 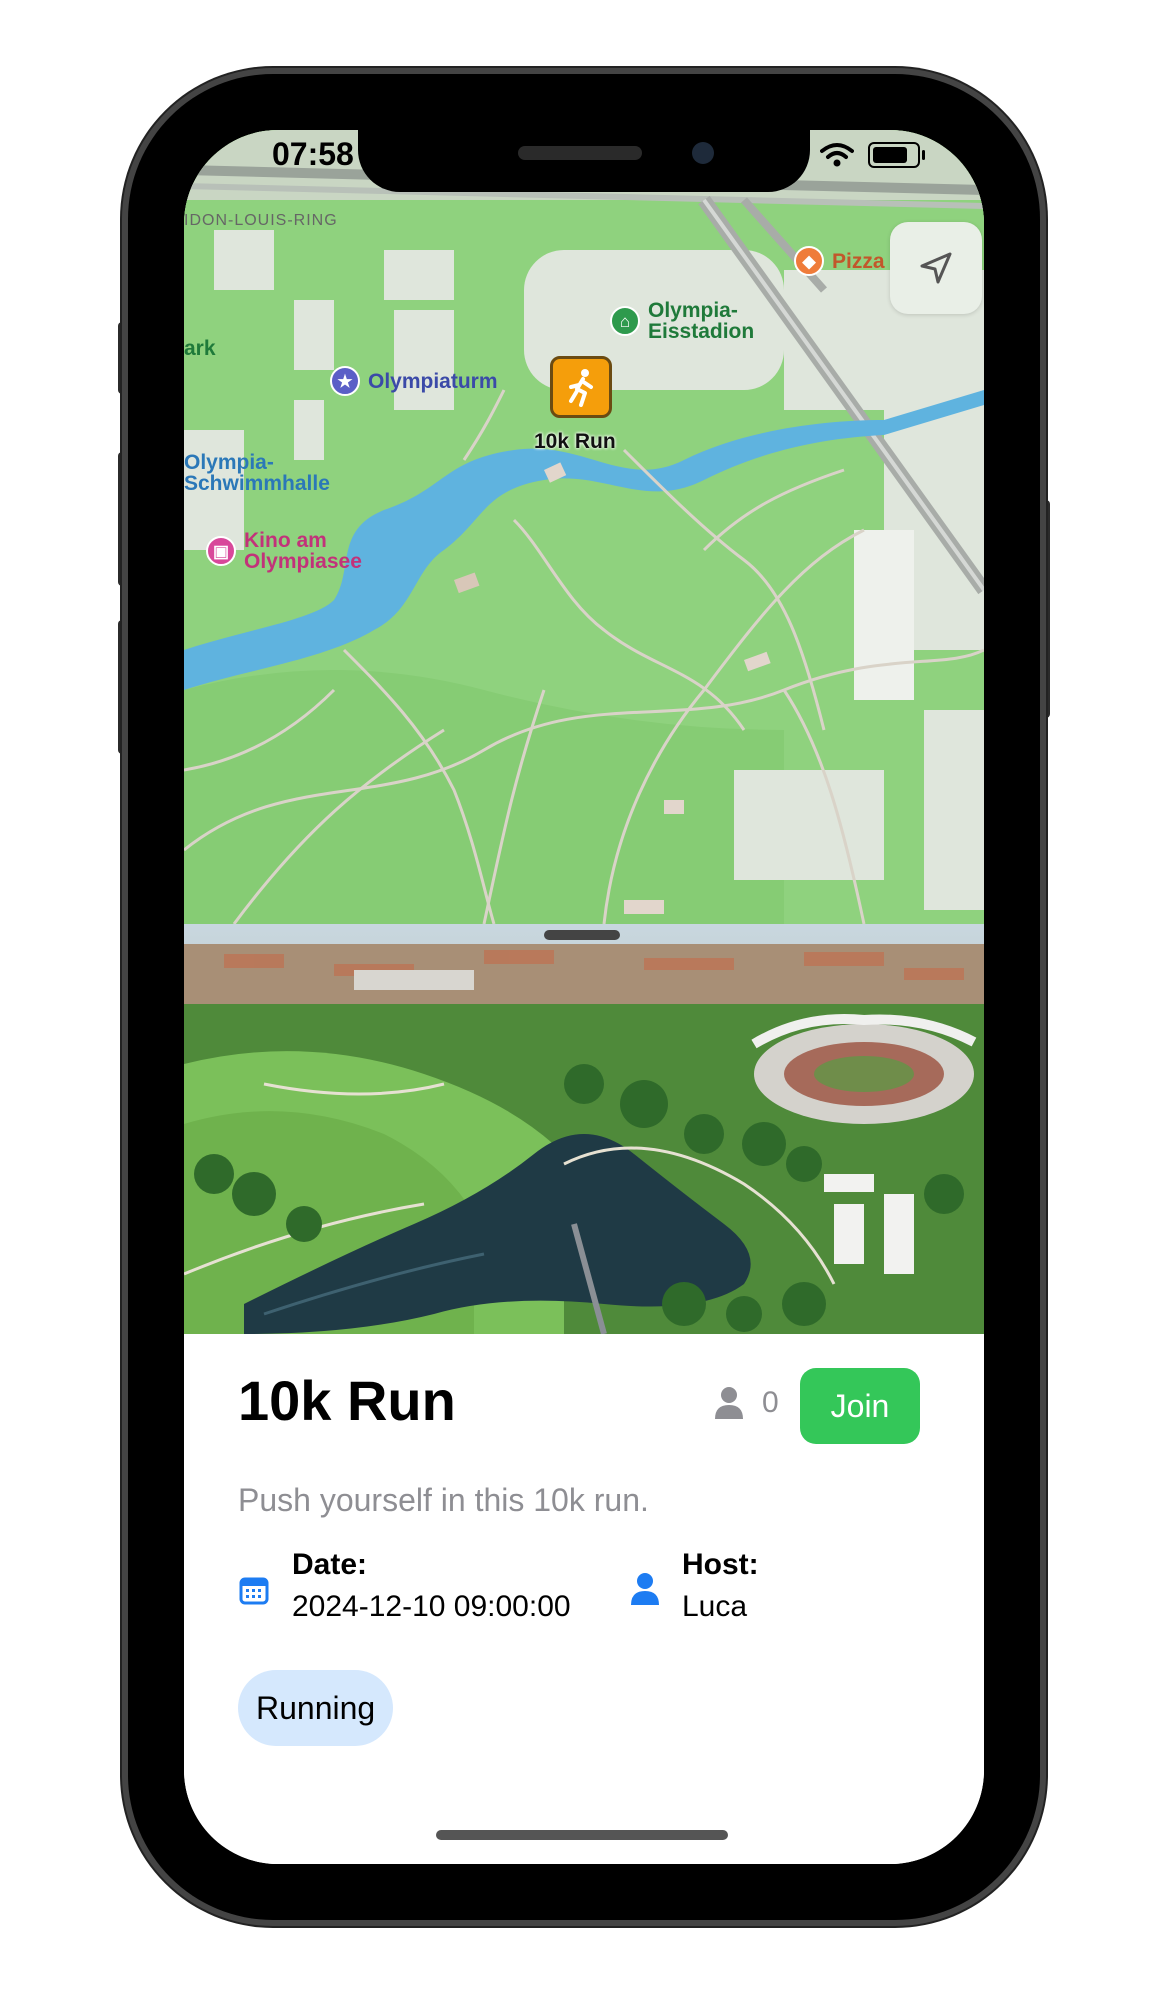 I want to click on battery-icon, so click(x=896, y=155).